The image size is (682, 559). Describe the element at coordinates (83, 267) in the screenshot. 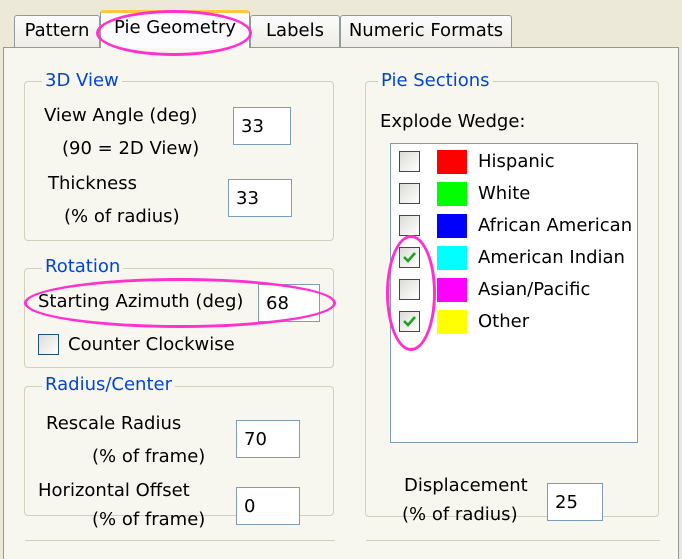

I see `group-rotation-legend: Rotation` at that location.